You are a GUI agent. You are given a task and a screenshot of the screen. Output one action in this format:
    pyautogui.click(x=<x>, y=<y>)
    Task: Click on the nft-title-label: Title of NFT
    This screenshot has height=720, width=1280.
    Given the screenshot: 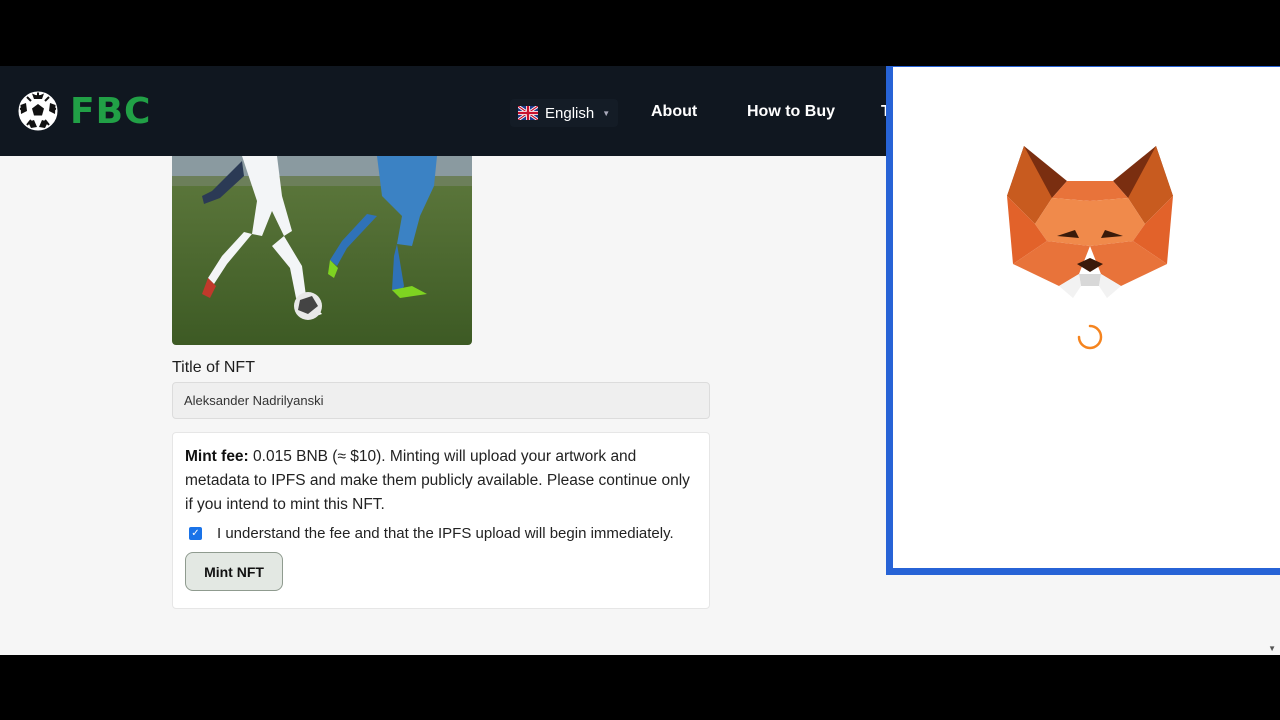 What is the action you would take?
    pyautogui.click(x=213, y=367)
    